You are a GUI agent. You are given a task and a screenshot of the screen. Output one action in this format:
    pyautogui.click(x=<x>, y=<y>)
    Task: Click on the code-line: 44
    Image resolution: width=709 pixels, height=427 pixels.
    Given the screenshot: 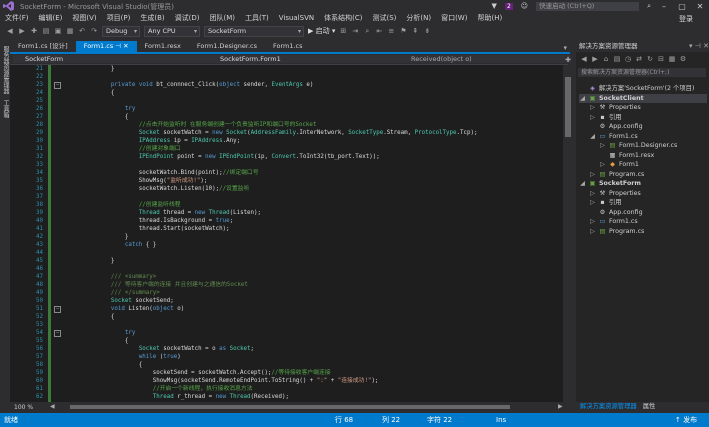 What is the action you would take?
    pyautogui.click(x=286, y=253)
    